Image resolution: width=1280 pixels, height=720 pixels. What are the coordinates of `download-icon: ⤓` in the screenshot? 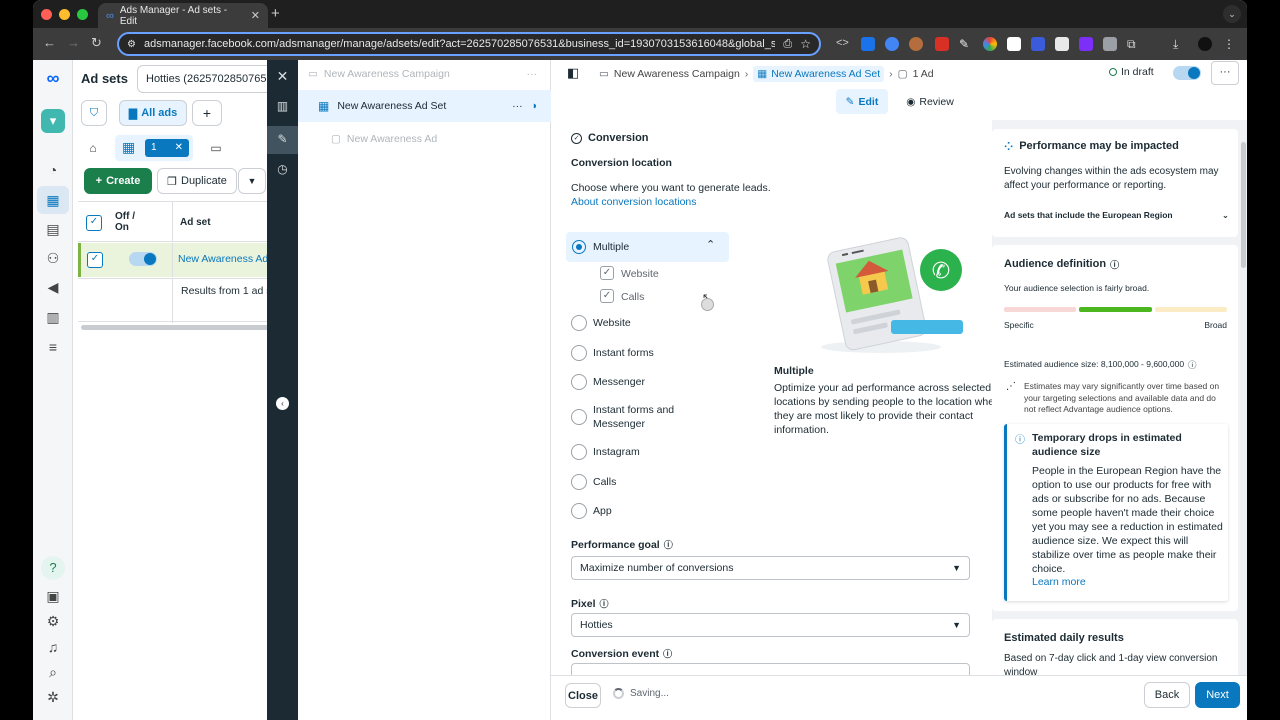 It's located at (1180, 44).